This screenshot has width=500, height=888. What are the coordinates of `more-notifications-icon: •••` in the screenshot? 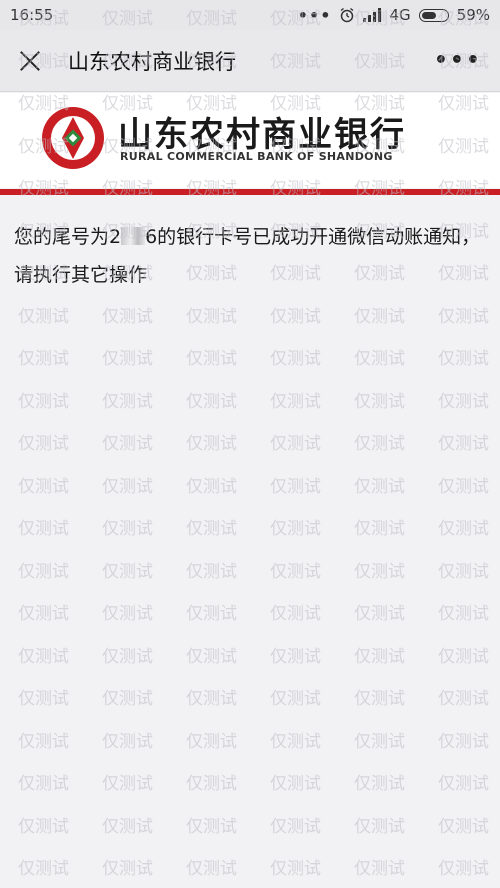 It's located at (314, 15).